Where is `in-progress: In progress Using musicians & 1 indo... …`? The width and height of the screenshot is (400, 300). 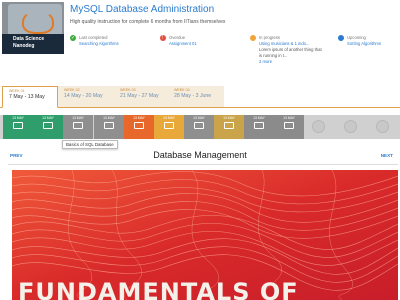 in-progress: In progress Using musicians & 1 indo... … is located at coordinates (286, 50).